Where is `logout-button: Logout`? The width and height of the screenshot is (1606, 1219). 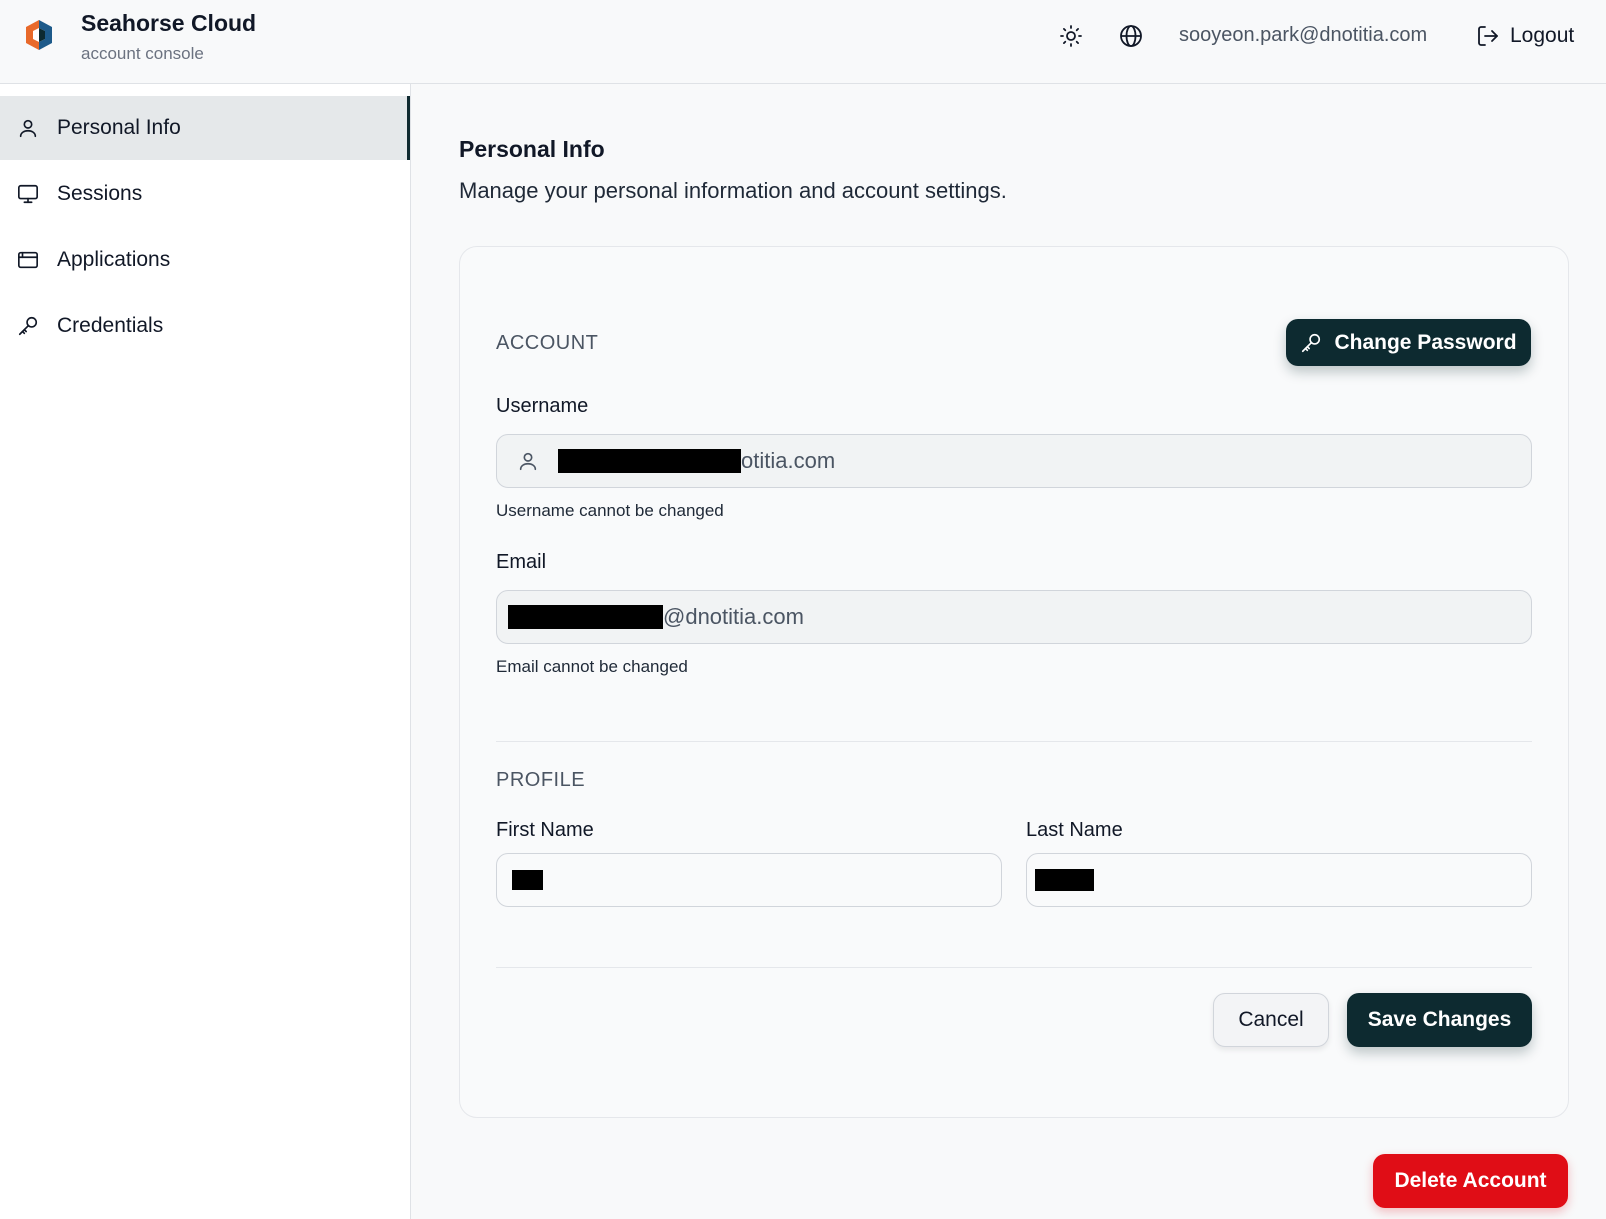
logout-button: Logout is located at coordinates (1525, 36).